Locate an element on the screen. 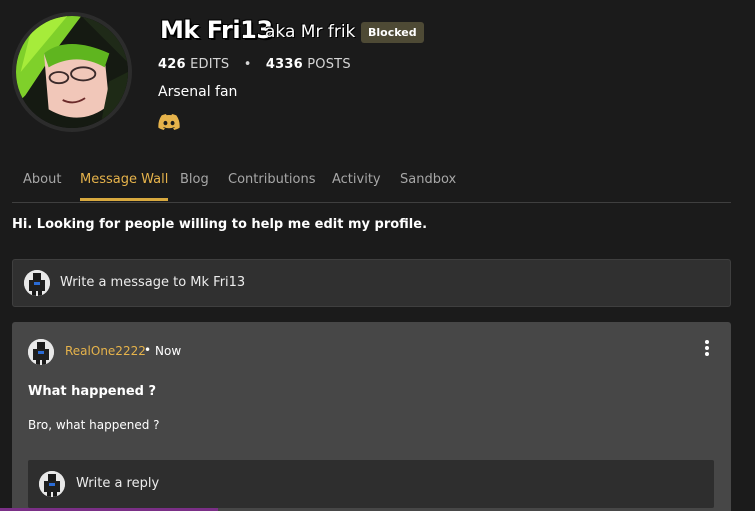  compose-message-box: Write a message to Mk Fri13 is located at coordinates (371, 283).